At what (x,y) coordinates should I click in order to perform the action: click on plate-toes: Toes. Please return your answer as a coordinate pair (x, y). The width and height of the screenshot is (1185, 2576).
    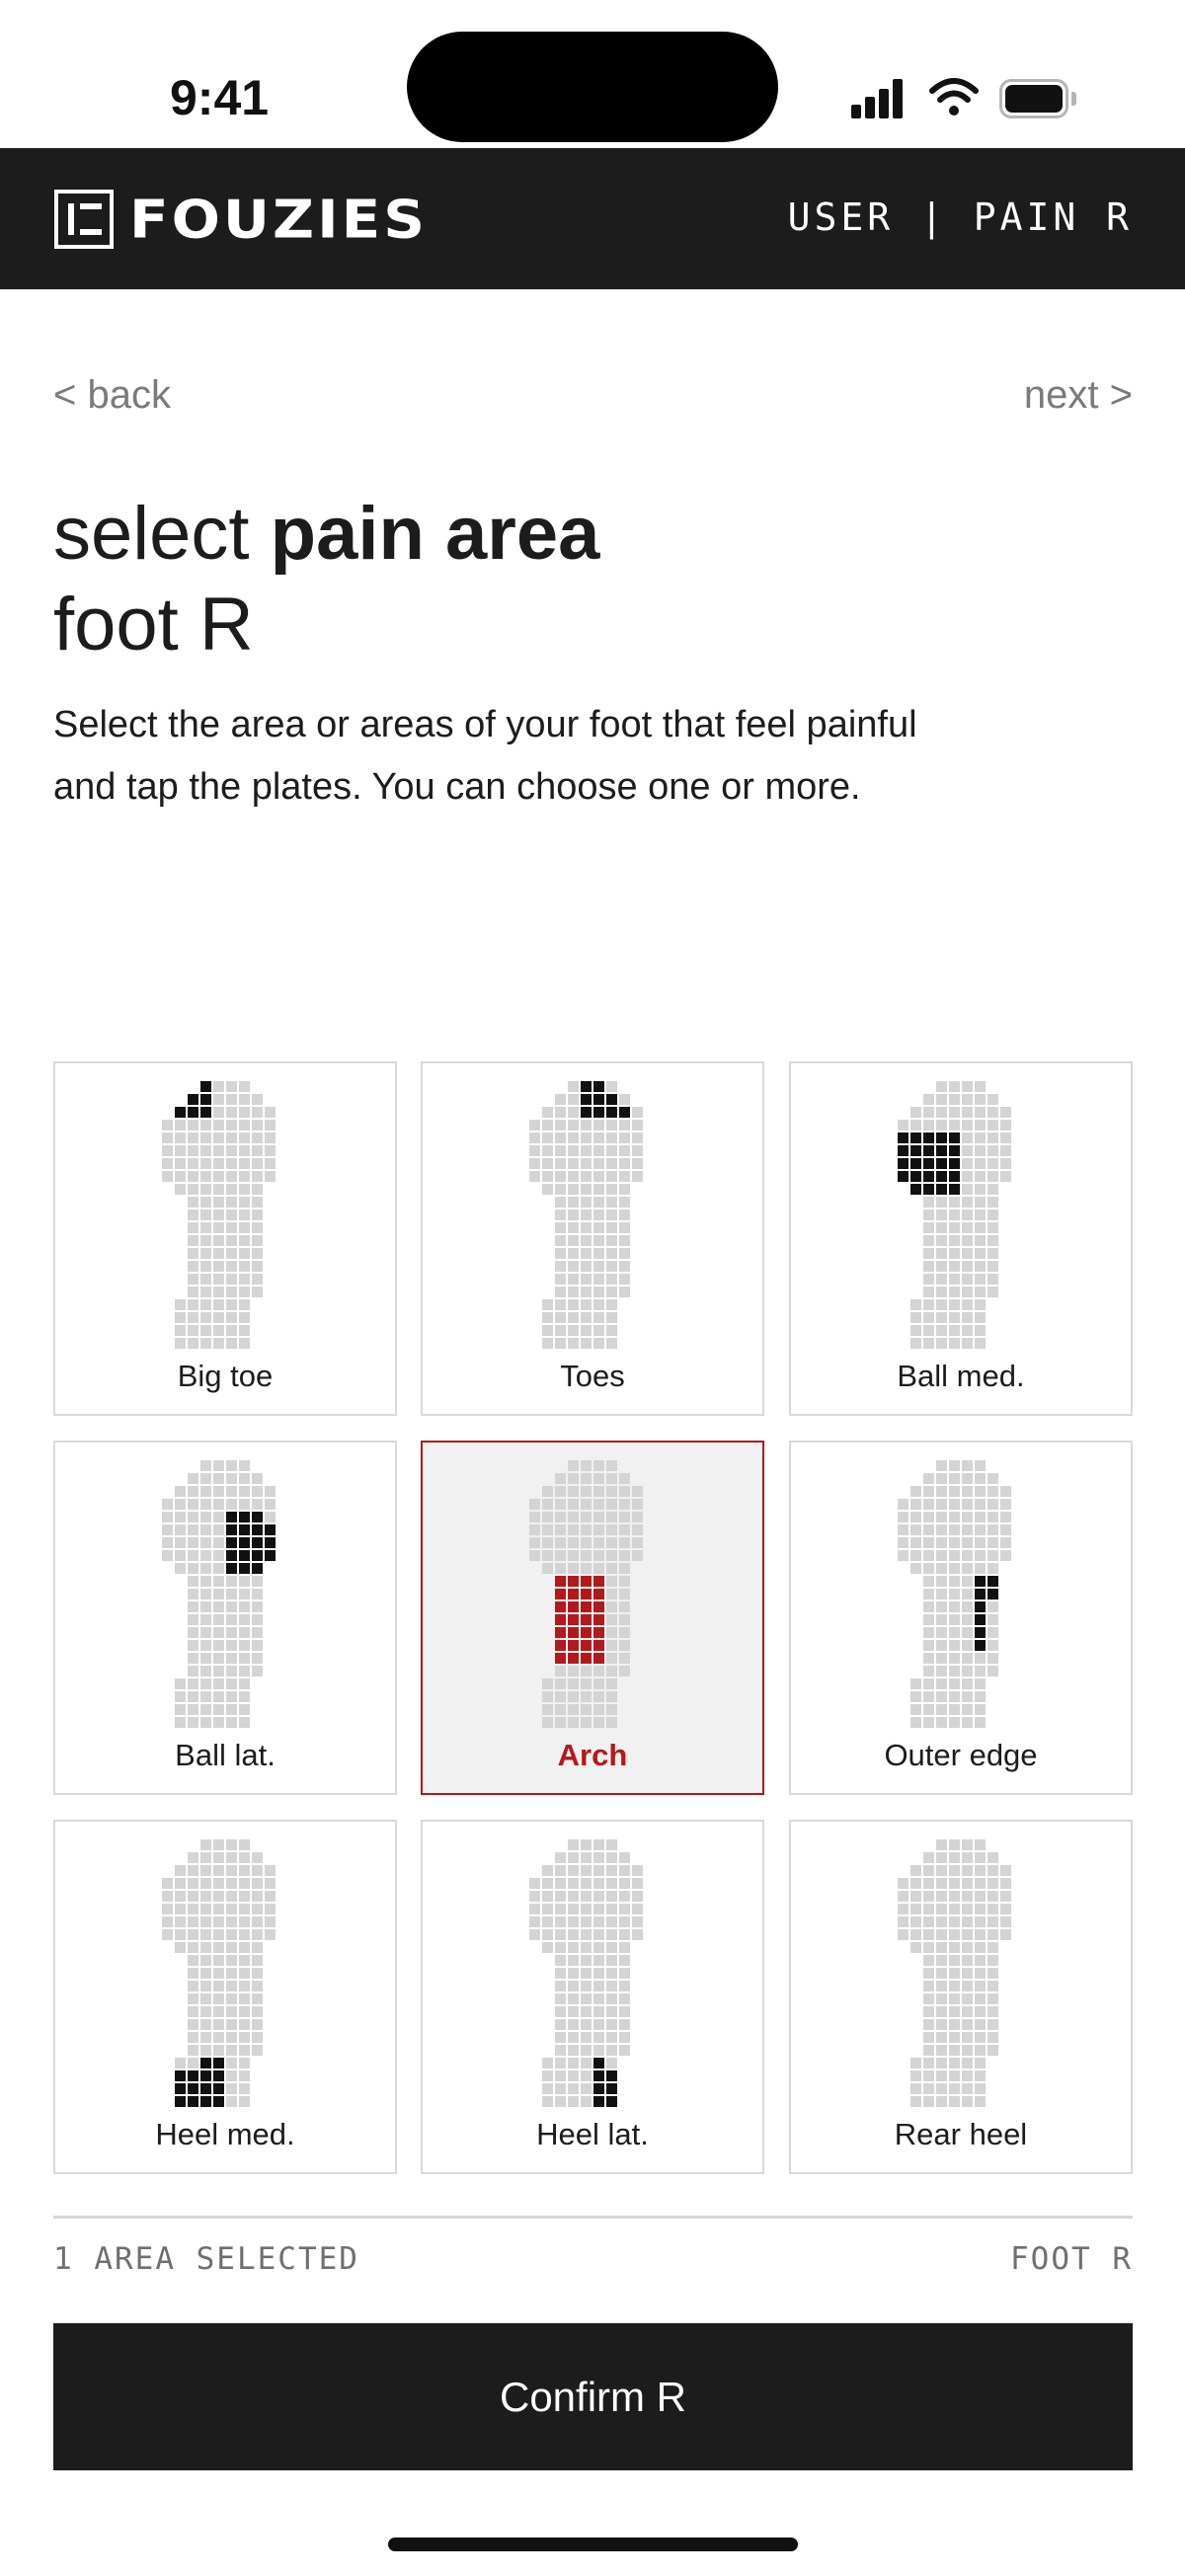
    Looking at the image, I should click on (592, 1238).